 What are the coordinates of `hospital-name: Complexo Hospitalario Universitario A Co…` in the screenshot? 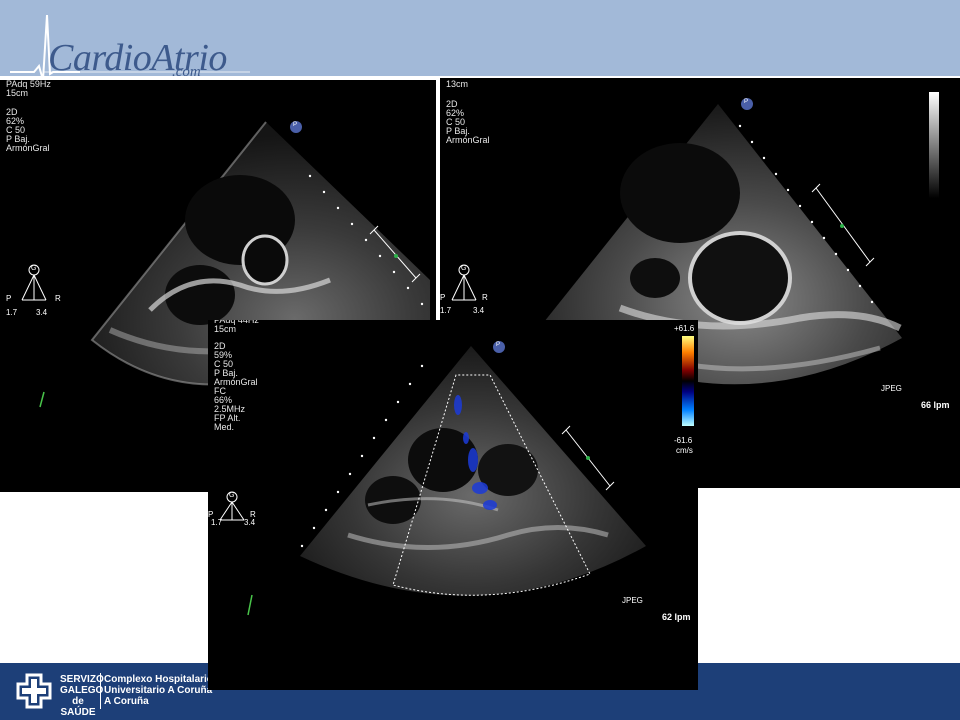 It's located at (158, 690).